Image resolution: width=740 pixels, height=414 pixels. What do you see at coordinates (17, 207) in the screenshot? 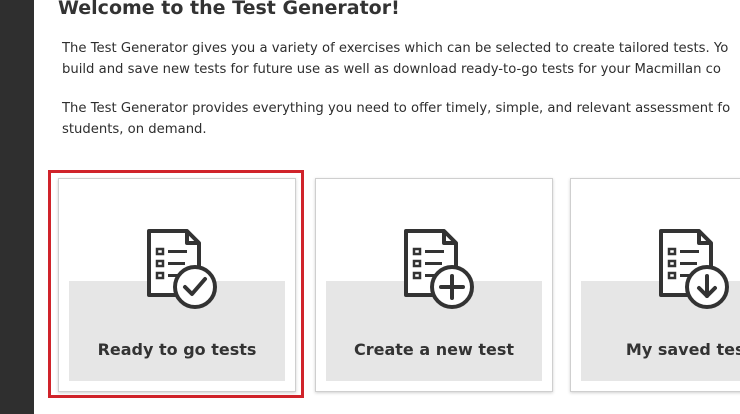
I see `left-sidebar-strip` at bounding box center [17, 207].